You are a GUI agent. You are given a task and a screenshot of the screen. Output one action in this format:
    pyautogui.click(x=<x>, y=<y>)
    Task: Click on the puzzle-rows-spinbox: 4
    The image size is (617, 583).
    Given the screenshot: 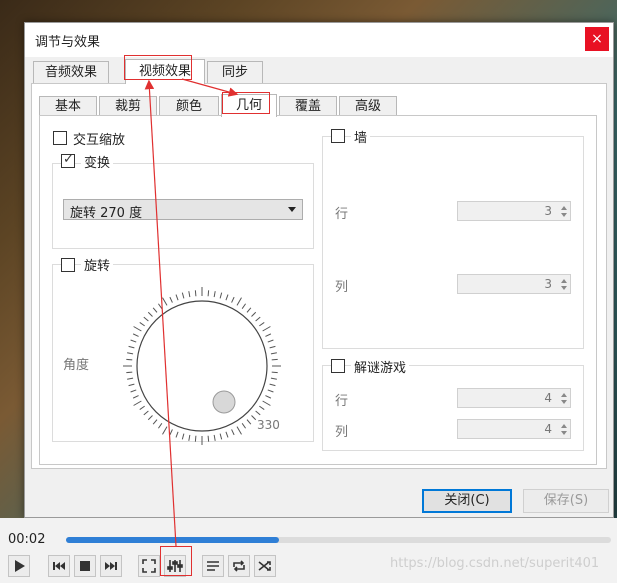 What is the action you would take?
    pyautogui.click(x=514, y=398)
    